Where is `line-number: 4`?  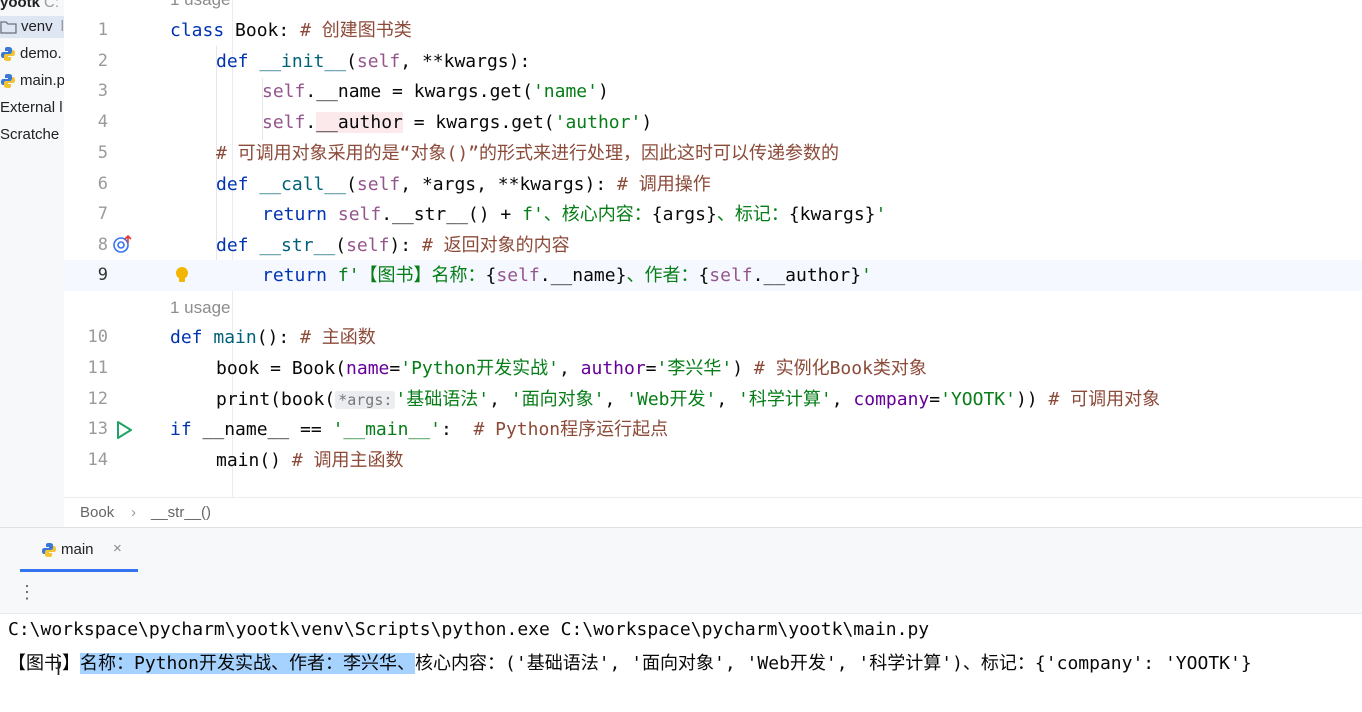
line-number: 4 is located at coordinates (102, 122).